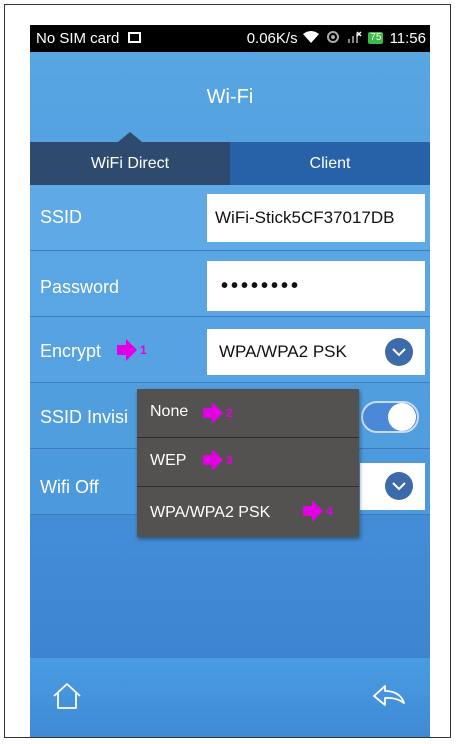 The height and width of the screenshot is (744, 458). Describe the element at coordinates (407, 38) in the screenshot. I see `clock: 11:56` at that location.